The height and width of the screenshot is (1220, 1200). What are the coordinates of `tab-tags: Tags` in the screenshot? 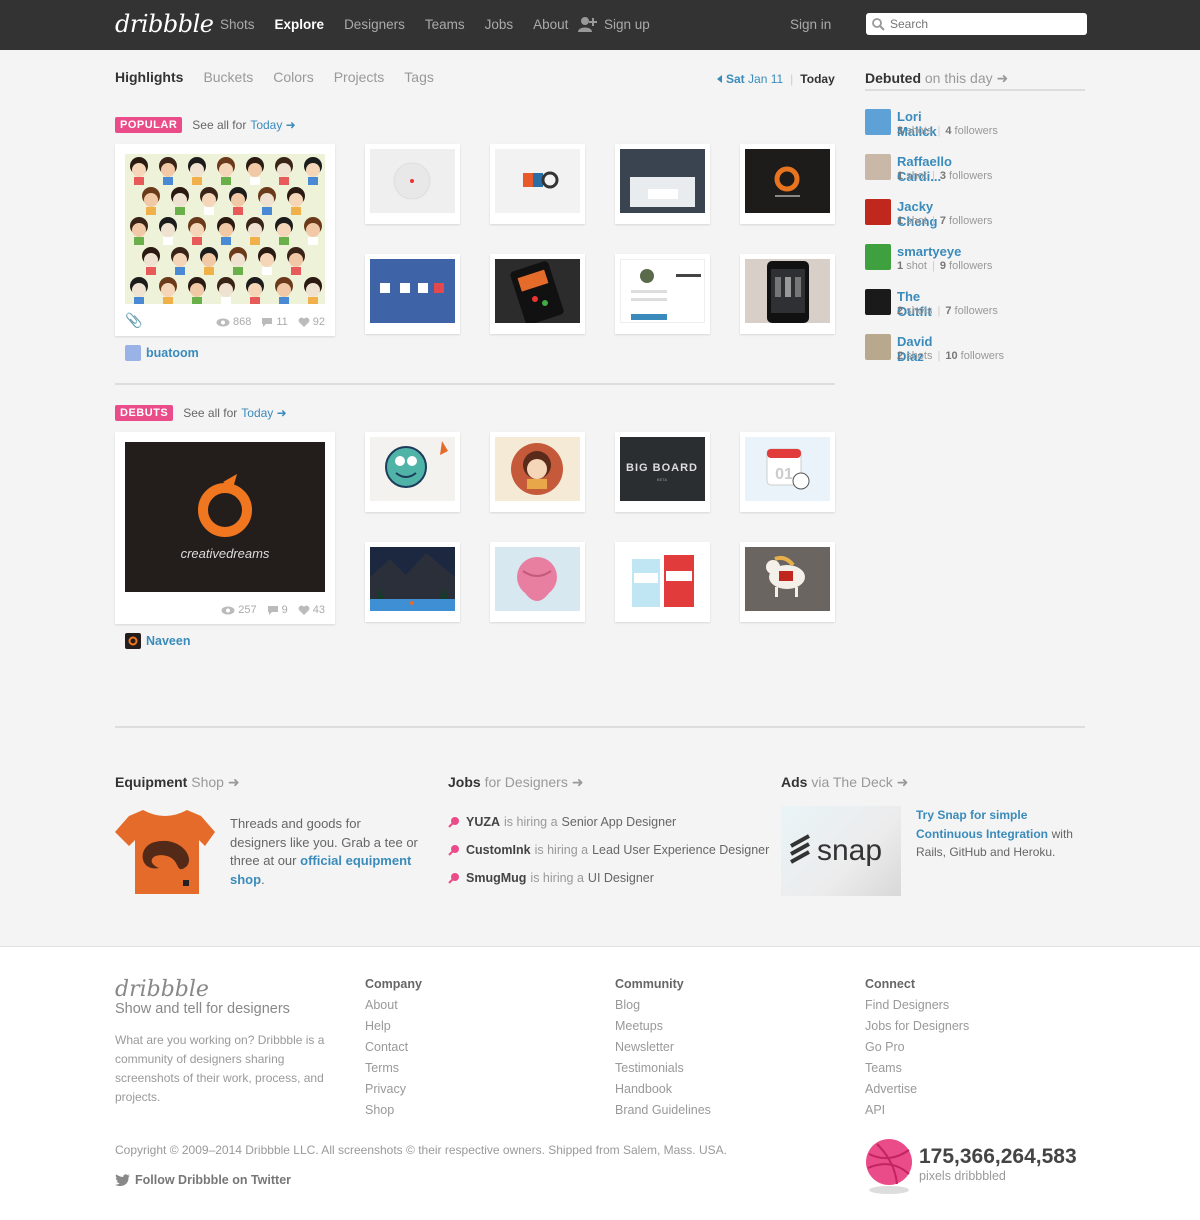 It's located at (419, 77).